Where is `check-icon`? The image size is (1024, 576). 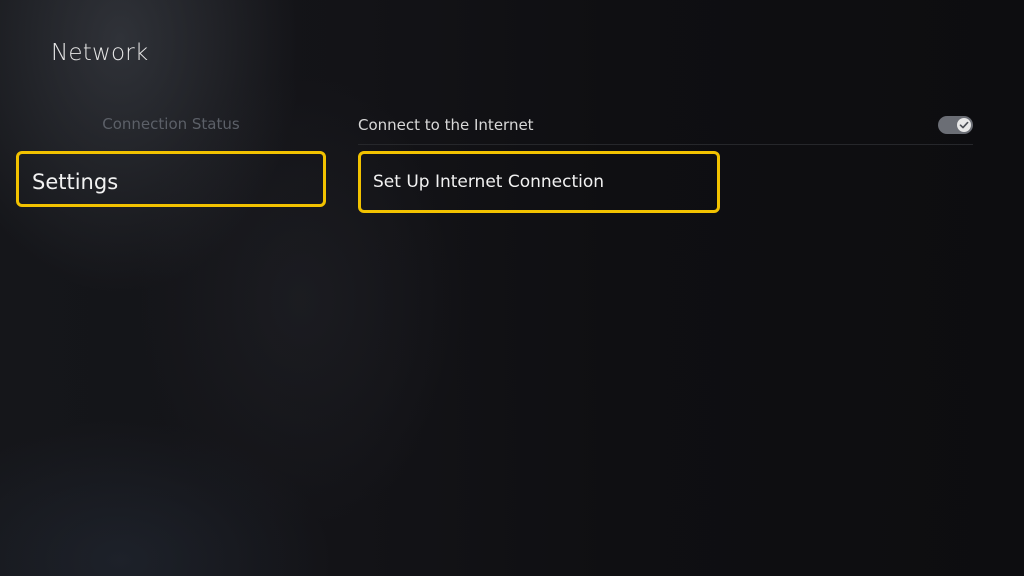 check-icon is located at coordinates (964, 125).